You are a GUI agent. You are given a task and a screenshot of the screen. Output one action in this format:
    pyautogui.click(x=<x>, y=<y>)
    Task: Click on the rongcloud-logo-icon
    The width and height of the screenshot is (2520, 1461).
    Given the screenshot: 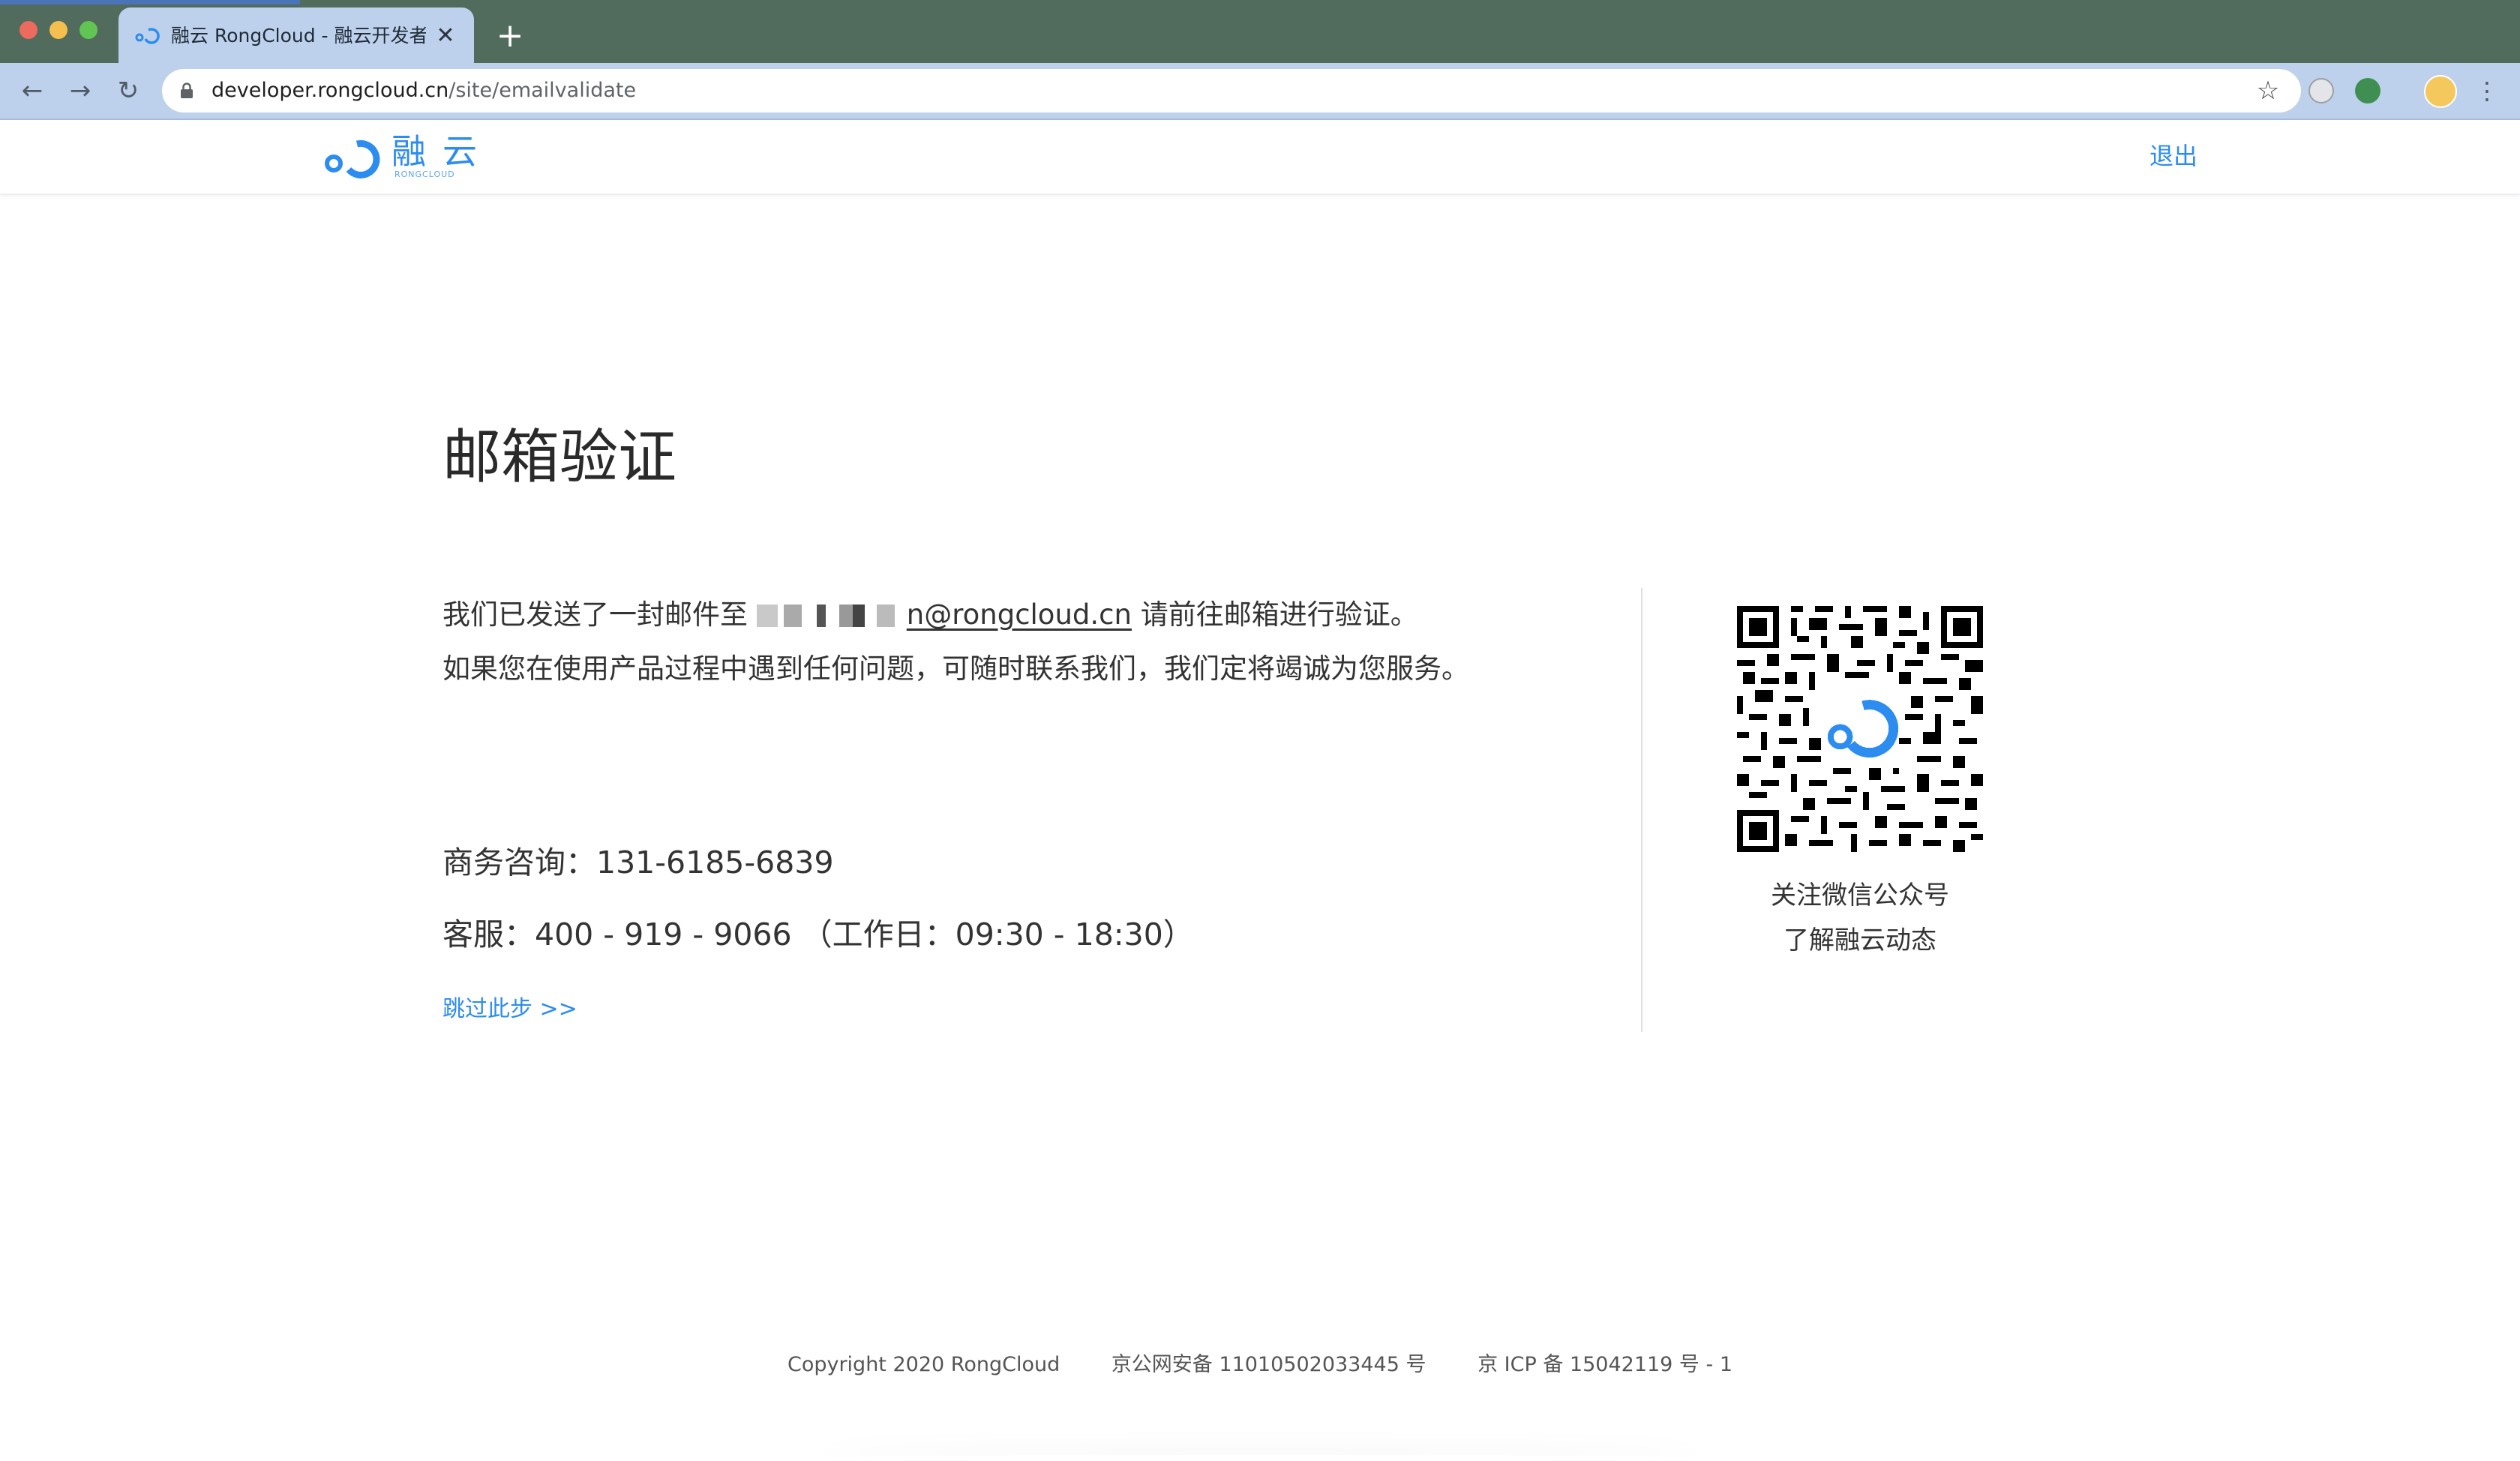 What is the action you would take?
    pyautogui.click(x=352, y=159)
    